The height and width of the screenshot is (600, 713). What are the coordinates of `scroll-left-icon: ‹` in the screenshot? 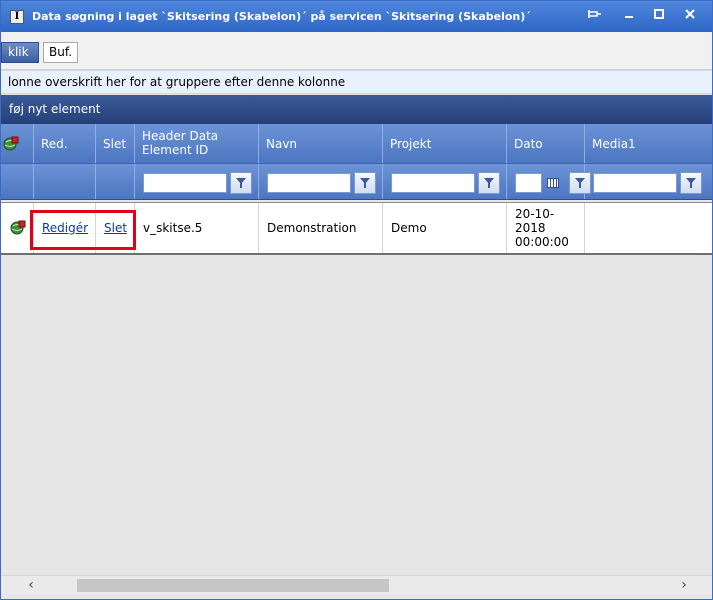 It's located at (31, 585).